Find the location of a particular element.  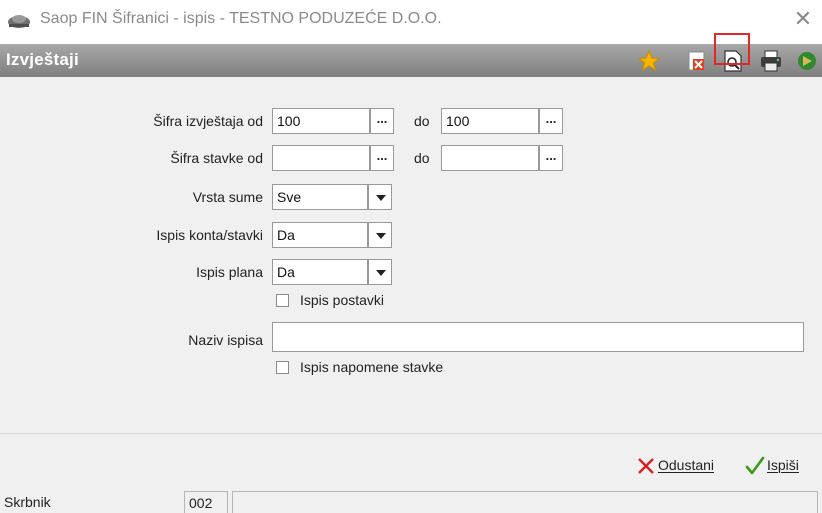

print-settings-checkbox-row: Ispis postavki is located at coordinates (356, 302).